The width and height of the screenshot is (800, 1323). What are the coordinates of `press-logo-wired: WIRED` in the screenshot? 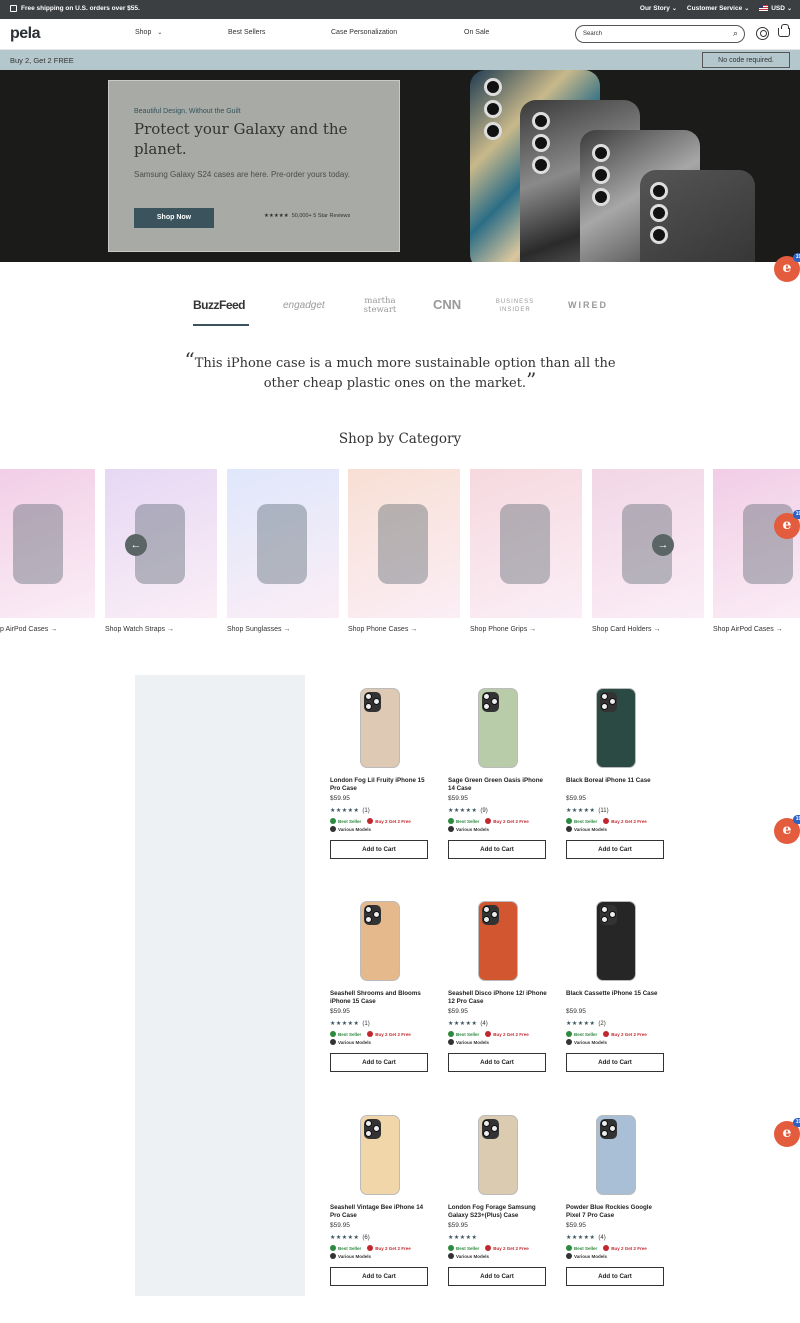 It's located at (588, 305).